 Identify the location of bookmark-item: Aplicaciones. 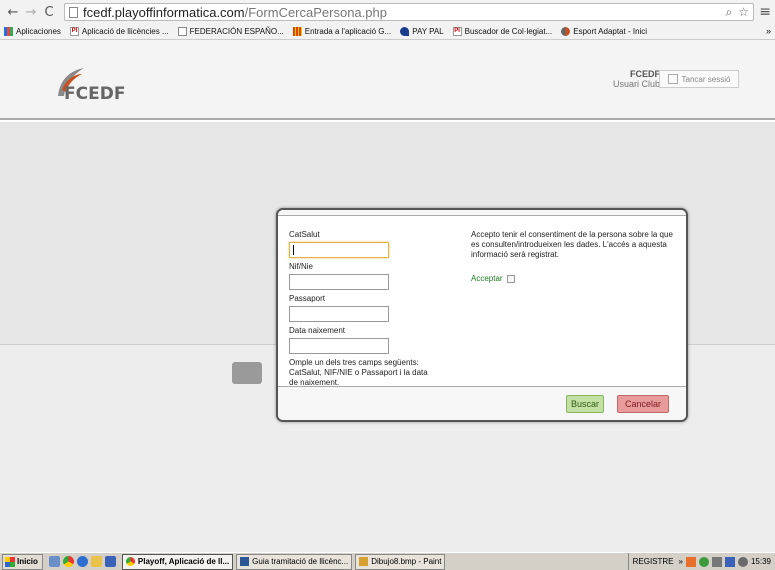
(32, 31).